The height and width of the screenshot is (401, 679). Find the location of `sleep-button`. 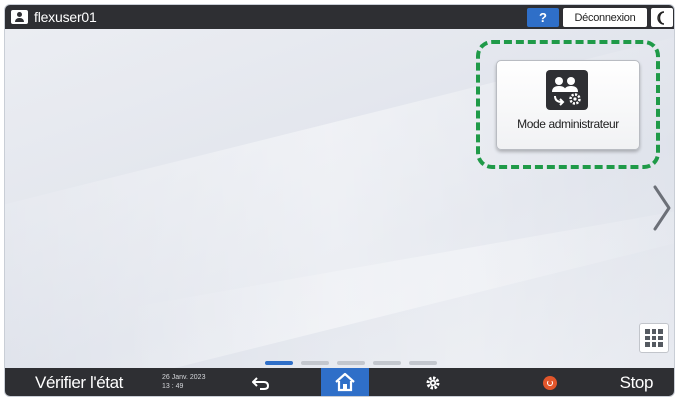

sleep-button is located at coordinates (662, 17).